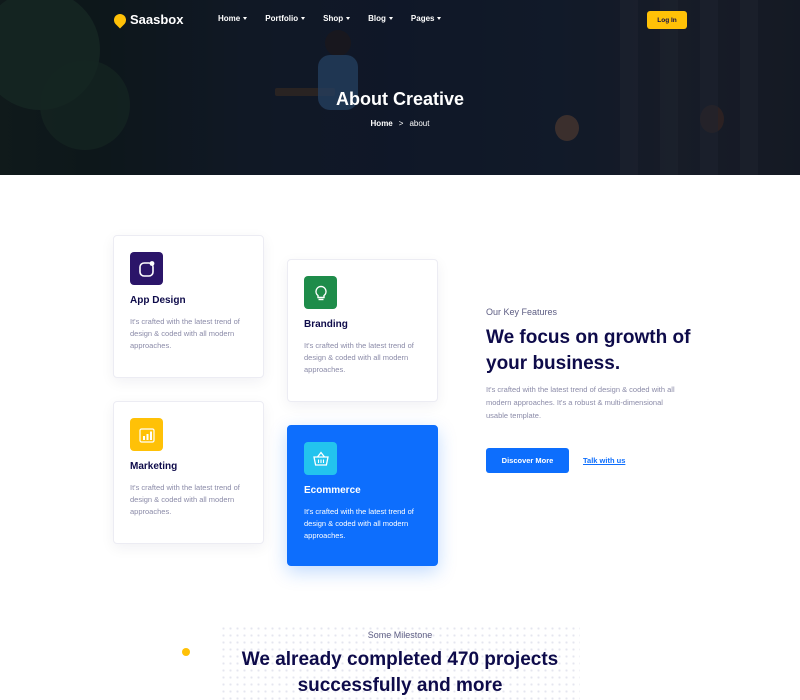 The height and width of the screenshot is (700, 800). I want to click on breadcrumb-home-link: Home, so click(382, 123).